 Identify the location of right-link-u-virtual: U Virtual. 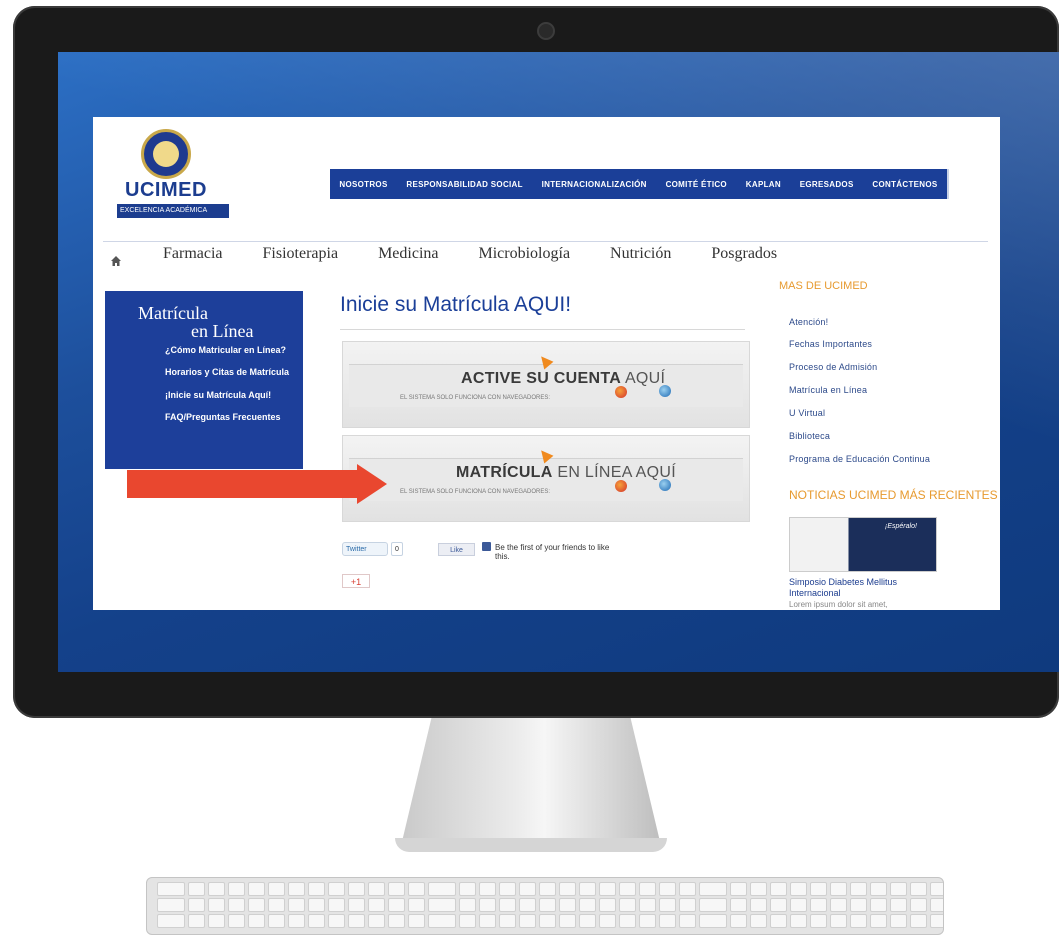
(807, 413).